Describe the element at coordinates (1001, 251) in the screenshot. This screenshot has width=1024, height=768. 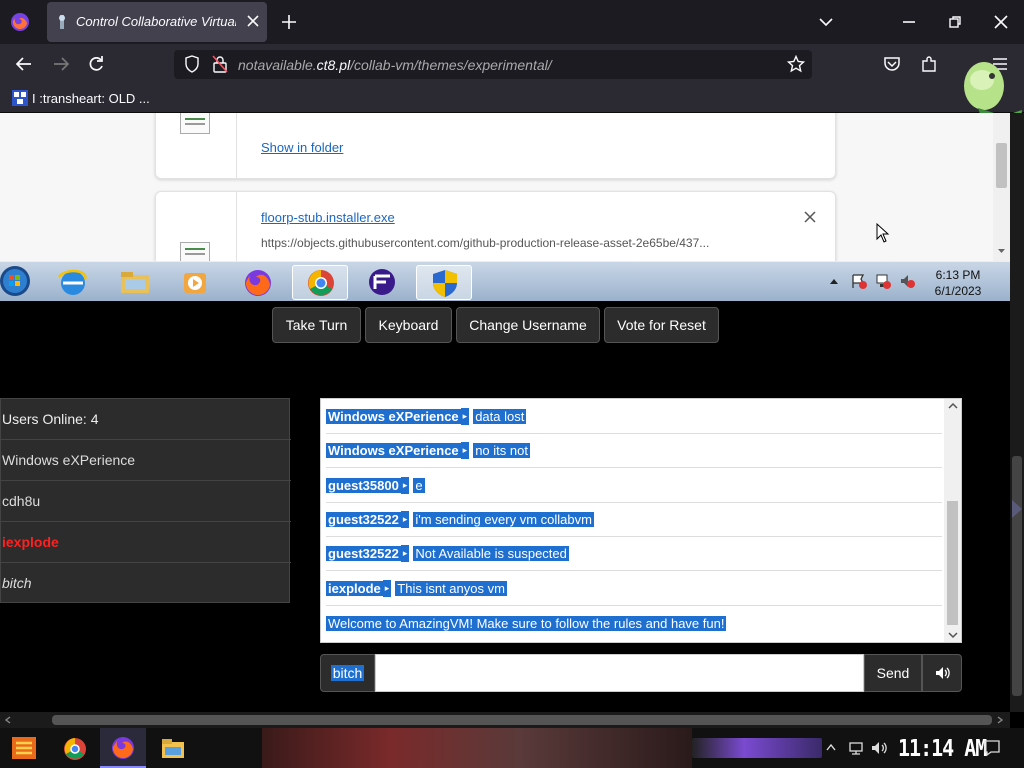
I see `scroll-down-arrow-icon` at that location.